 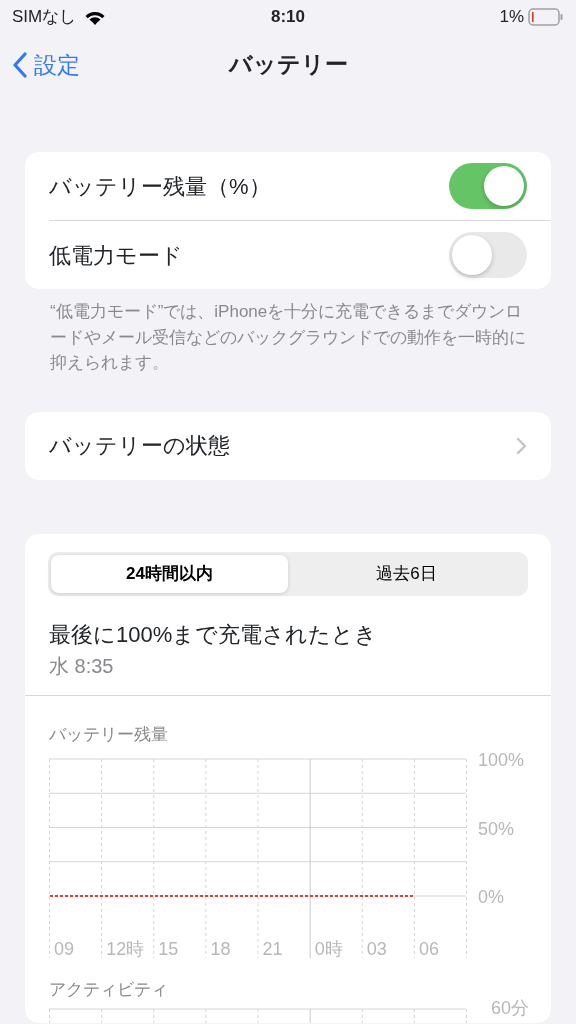 What do you see at coordinates (288, 17) in the screenshot?
I see `clock-text: 8:10` at bounding box center [288, 17].